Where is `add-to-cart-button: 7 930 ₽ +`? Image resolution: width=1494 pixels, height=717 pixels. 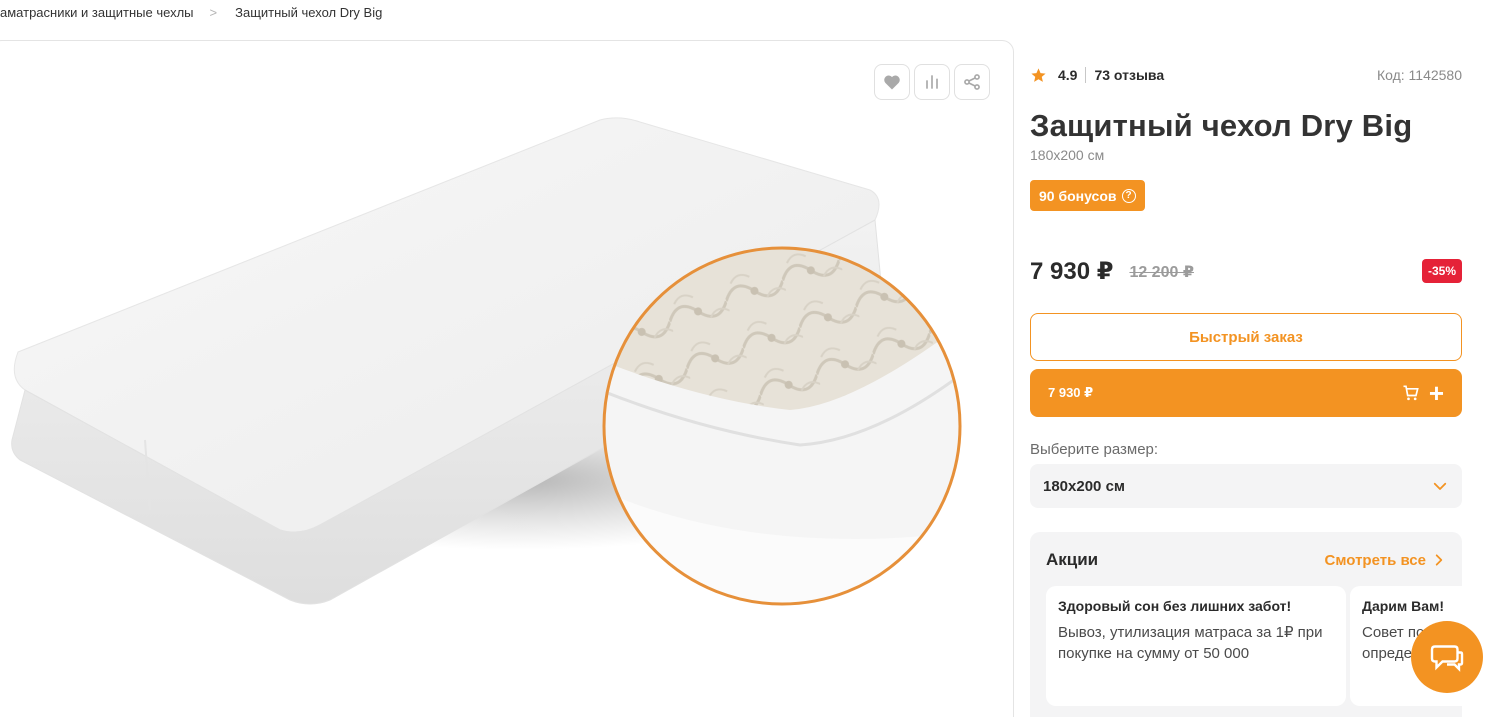
add-to-cart-button: 7 930 ₽ + is located at coordinates (1246, 393).